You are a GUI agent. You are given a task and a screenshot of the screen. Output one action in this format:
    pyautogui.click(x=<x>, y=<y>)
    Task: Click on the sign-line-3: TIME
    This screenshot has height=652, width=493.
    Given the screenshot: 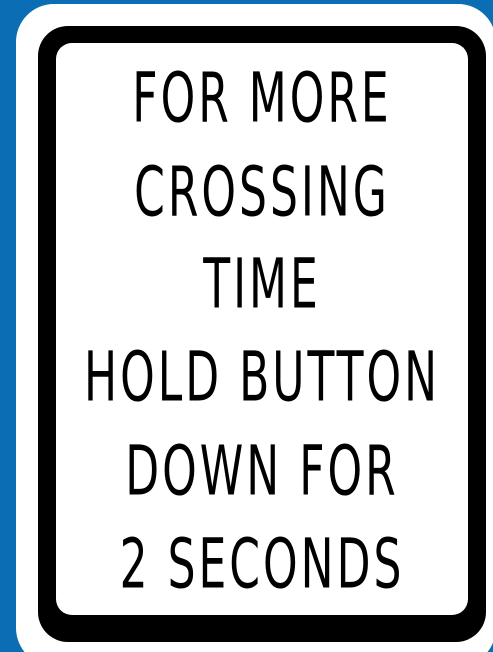 What is the action you would take?
    pyautogui.click(x=262, y=285)
    